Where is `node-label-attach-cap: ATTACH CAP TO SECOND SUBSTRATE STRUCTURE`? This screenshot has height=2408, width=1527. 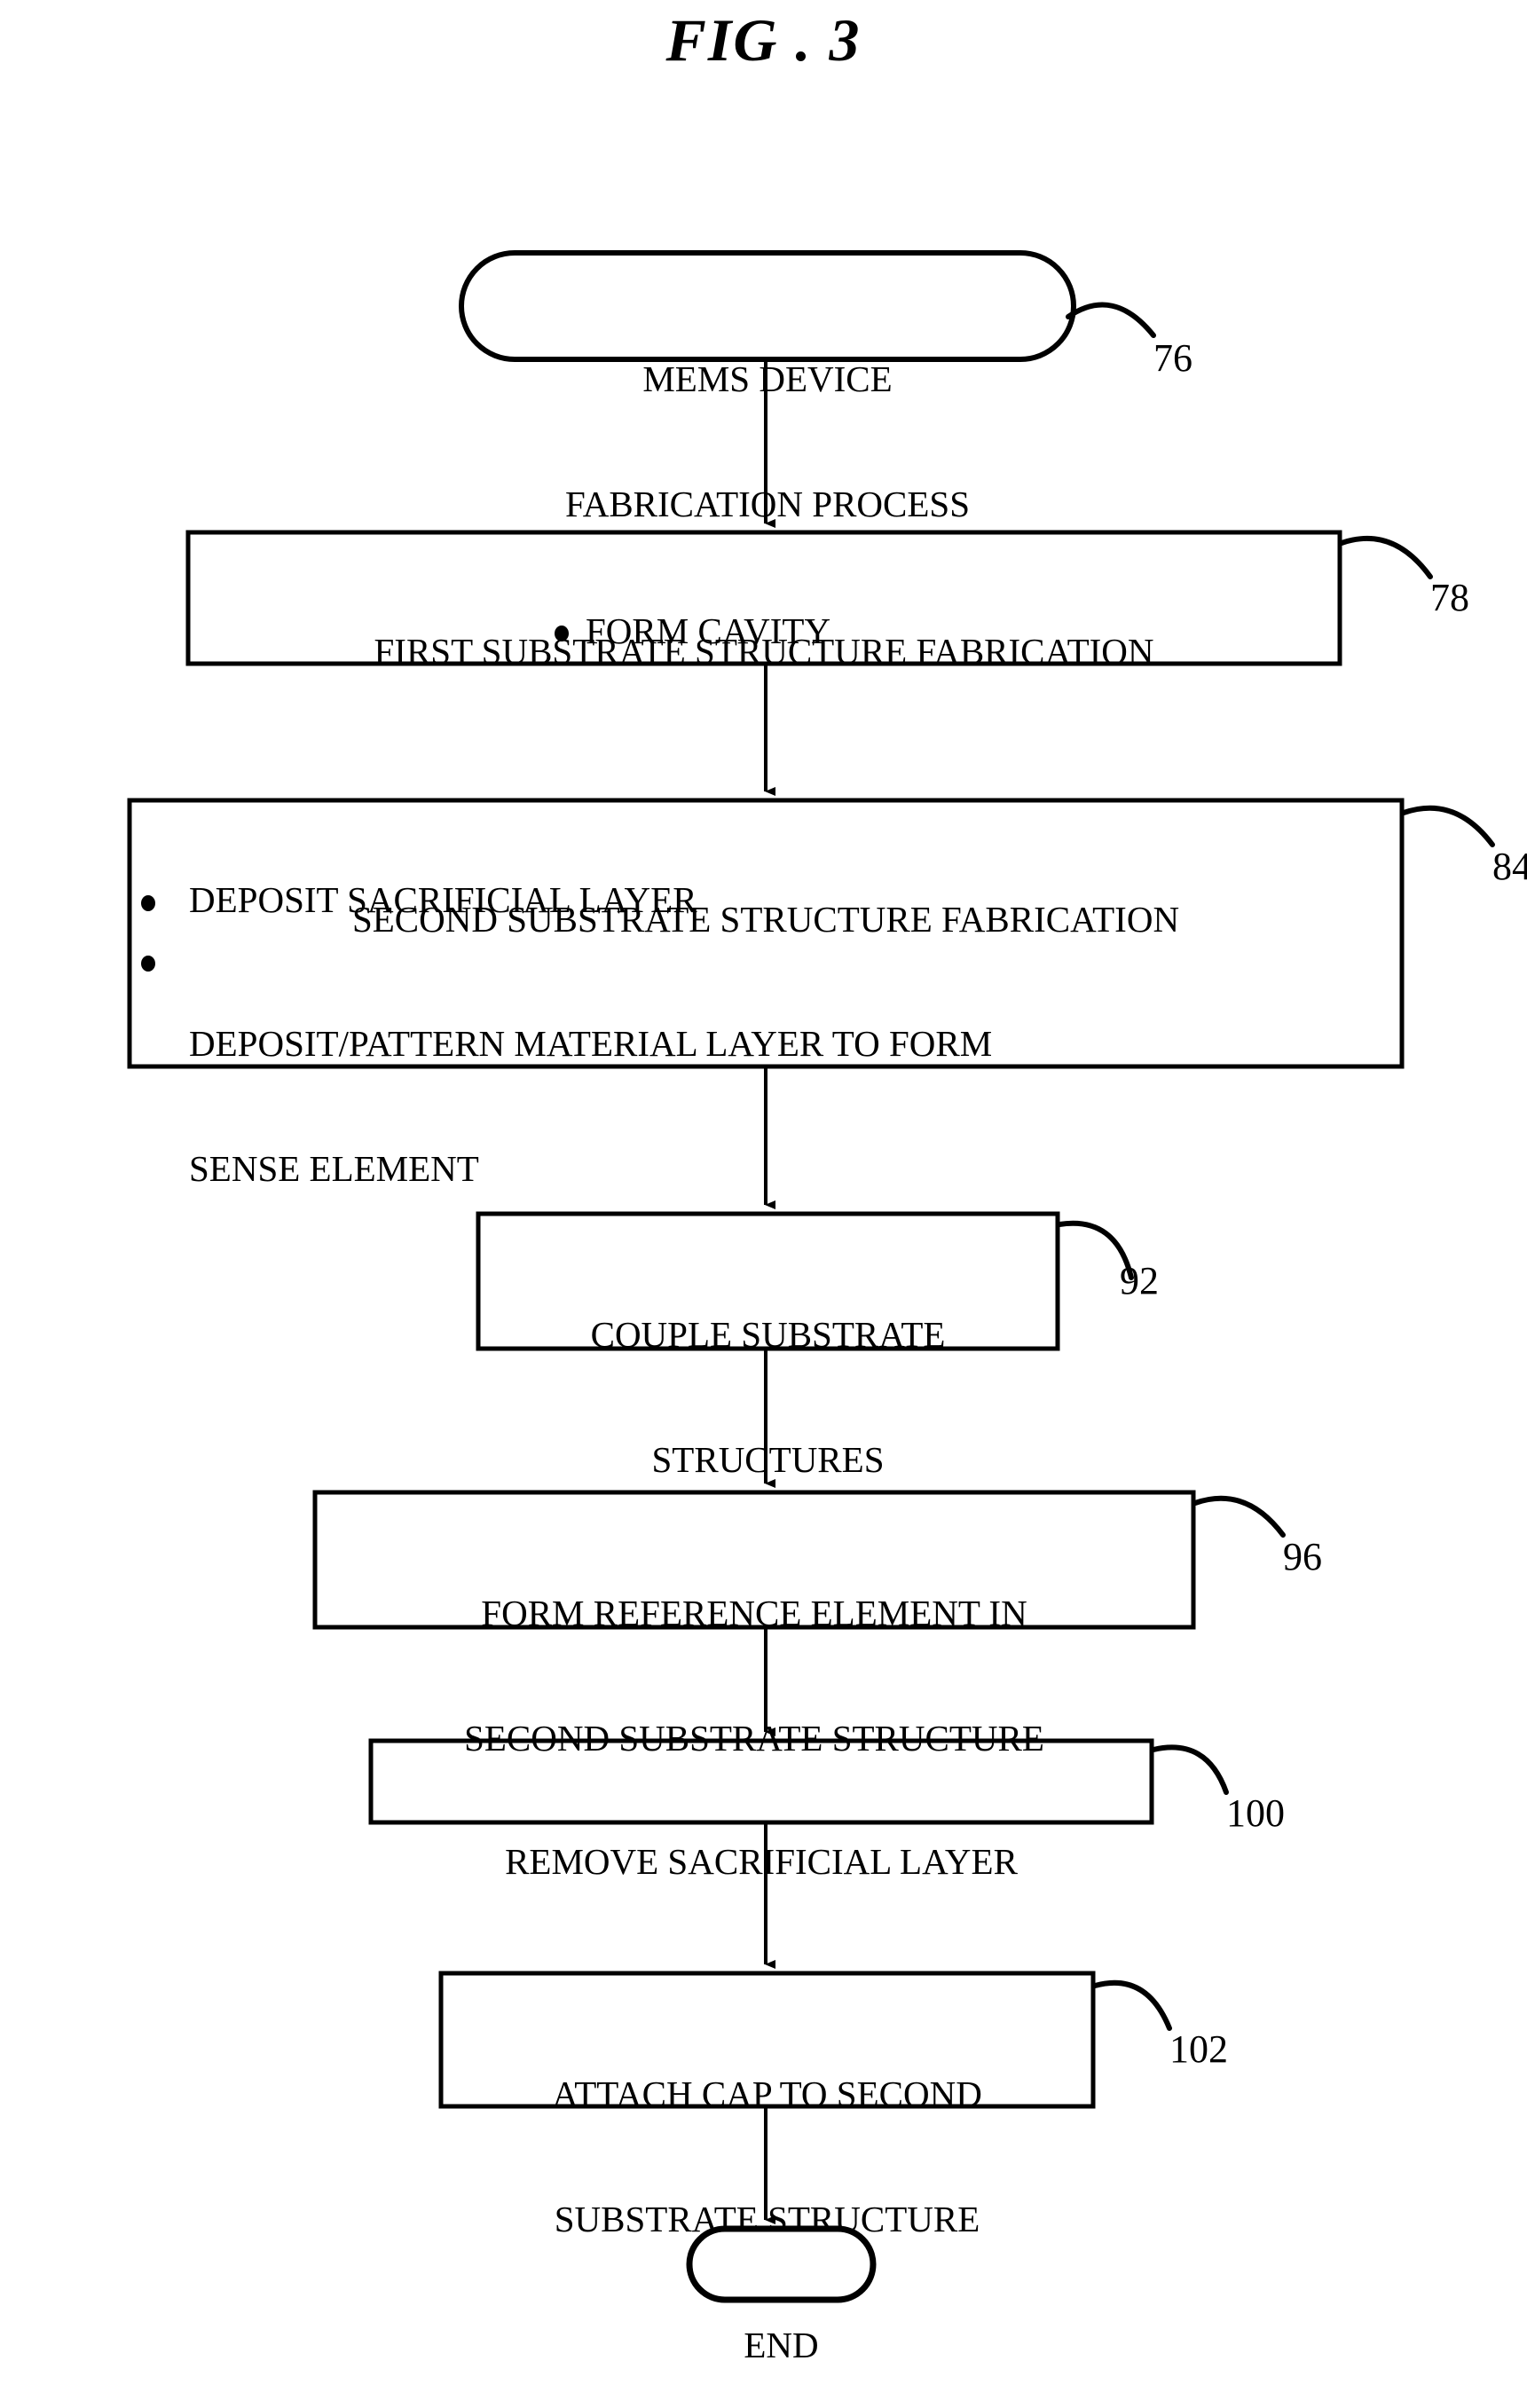
node-label-attach-cap: ATTACH CAP TO SECOND SUBSTRATE STRUCTURE is located at coordinates (767, 2136).